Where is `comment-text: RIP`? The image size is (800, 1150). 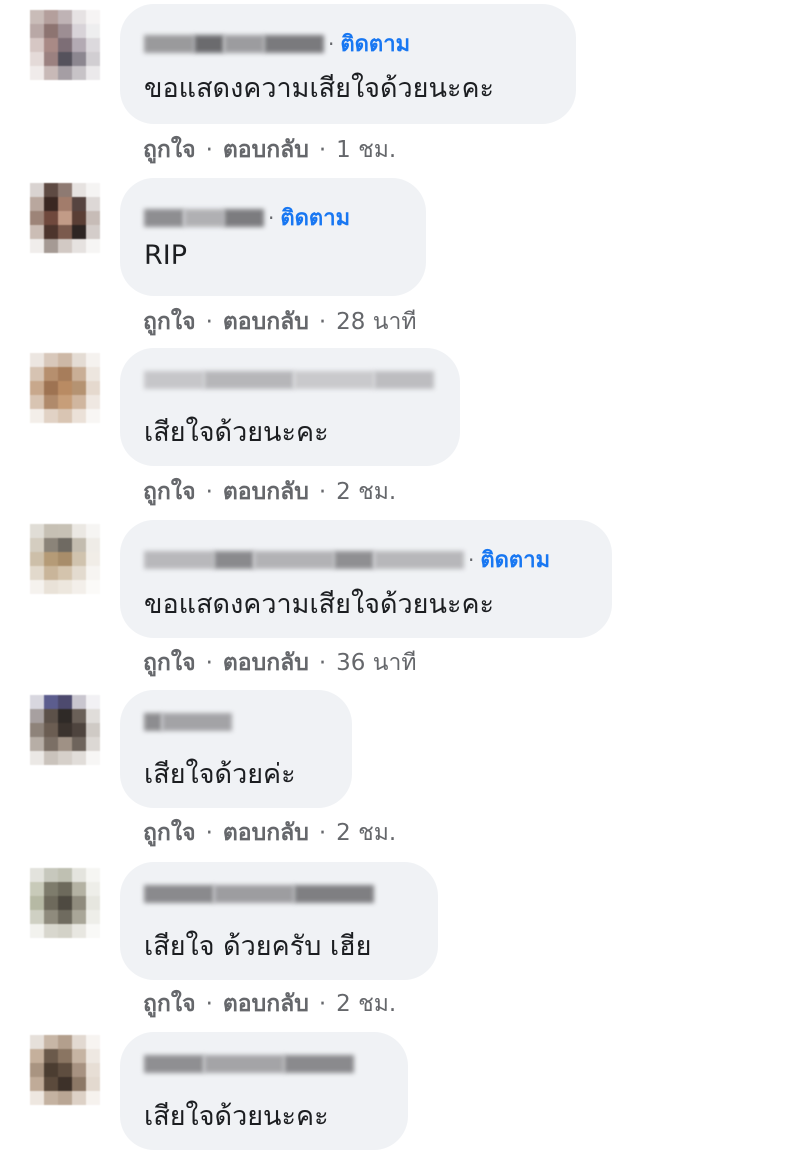 comment-text: RIP is located at coordinates (166, 255).